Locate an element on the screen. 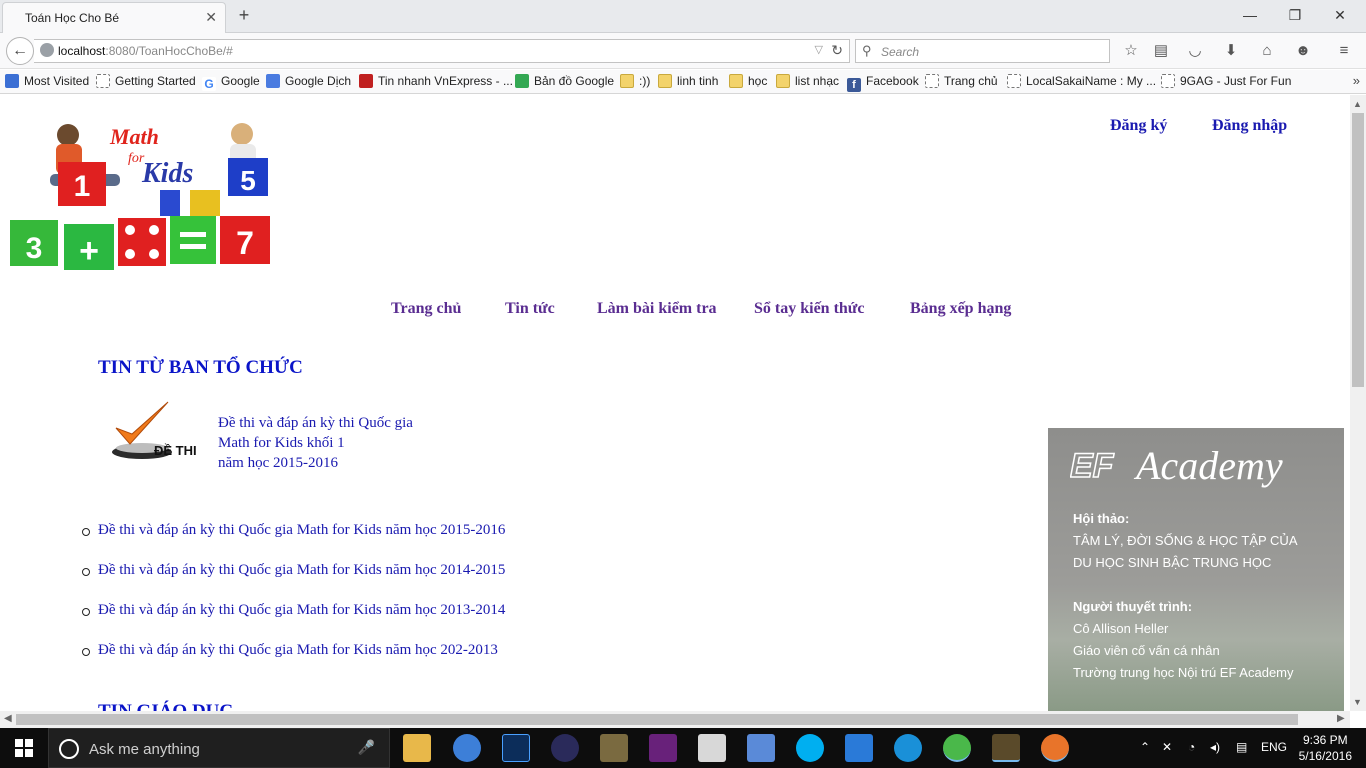 The image size is (1366, 768). menu-item-news: Tin tức is located at coordinates (530, 309).